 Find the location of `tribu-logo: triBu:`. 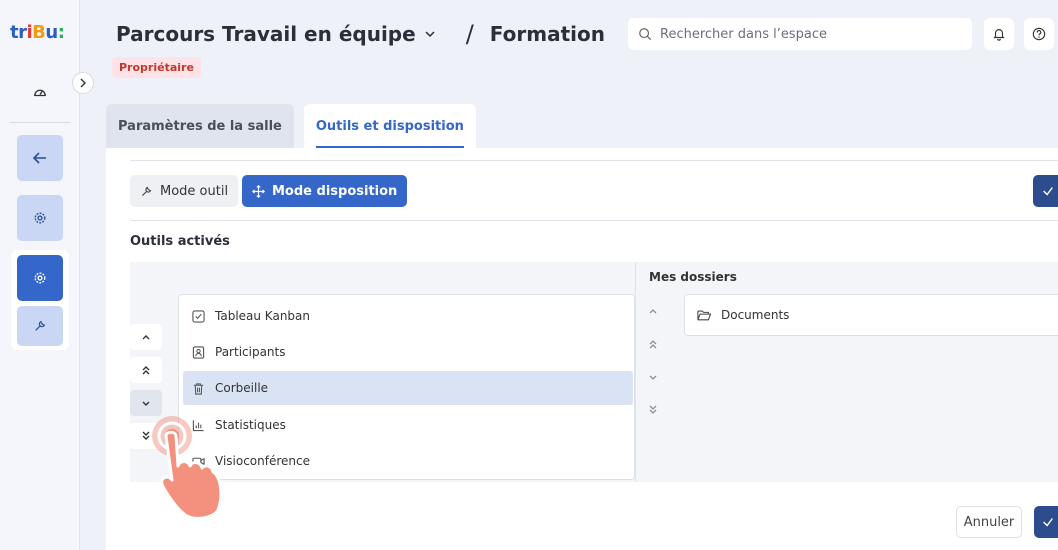

tribu-logo: triBu: is located at coordinates (37, 32).